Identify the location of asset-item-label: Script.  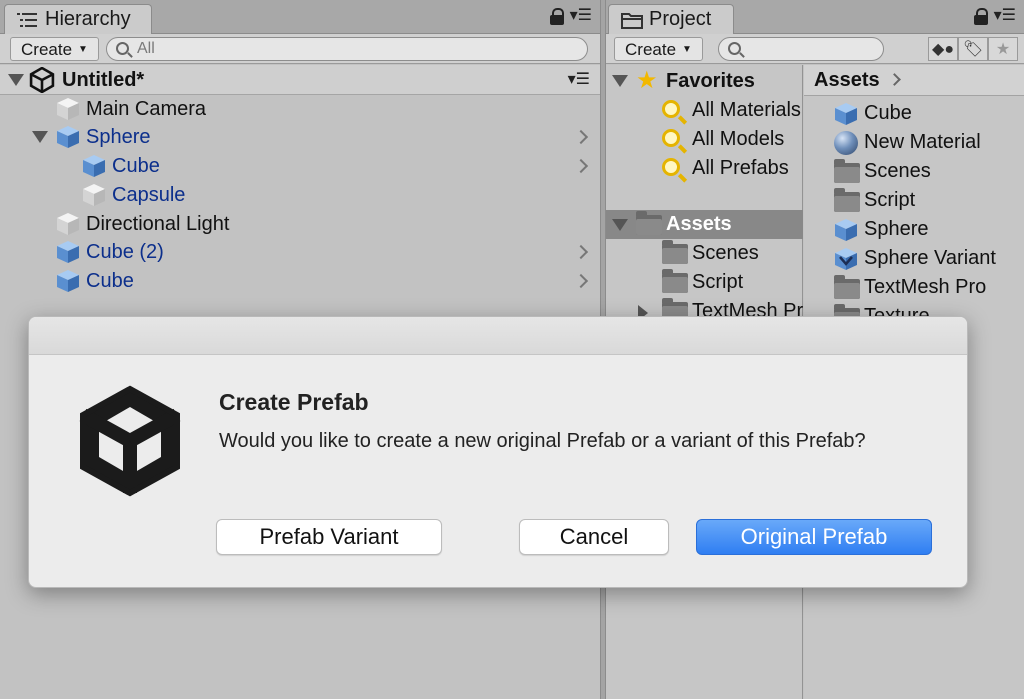
(890, 200).